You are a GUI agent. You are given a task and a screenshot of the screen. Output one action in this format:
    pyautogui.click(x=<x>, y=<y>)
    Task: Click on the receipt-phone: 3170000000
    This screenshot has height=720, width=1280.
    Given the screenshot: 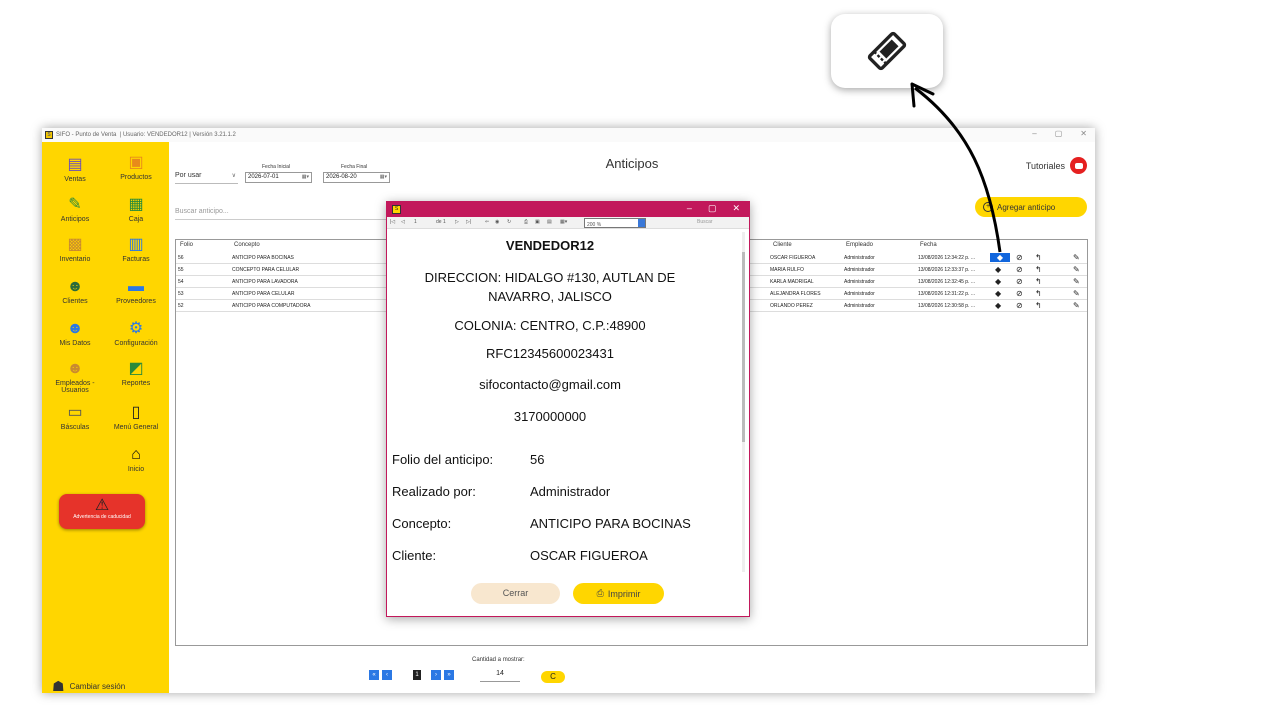 What is the action you would take?
    pyautogui.click(x=550, y=416)
    